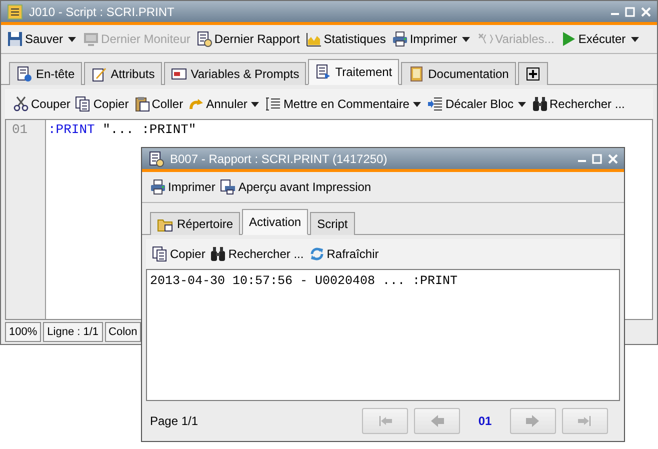  What do you see at coordinates (316, 254) in the screenshot?
I see `refresh-icon` at bounding box center [316, 254].